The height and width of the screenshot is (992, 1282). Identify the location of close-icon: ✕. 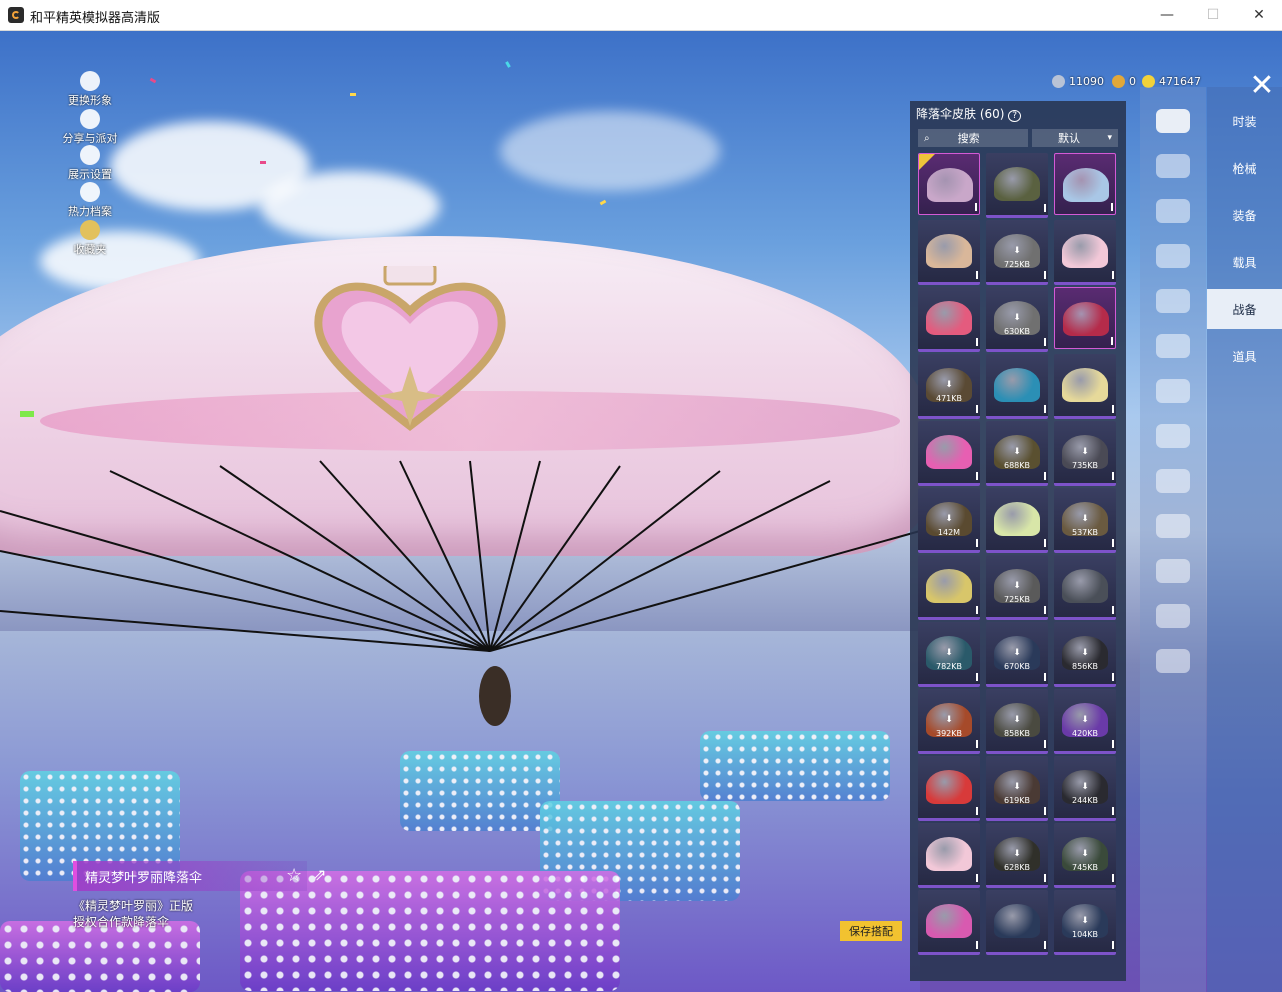
(1262, 86).